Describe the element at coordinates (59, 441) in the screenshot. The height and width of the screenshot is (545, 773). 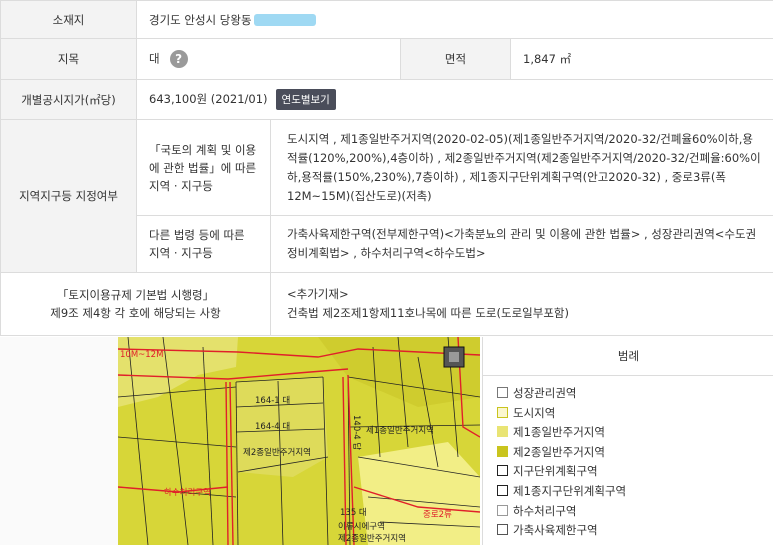
I see `map-left-pane` at that location.